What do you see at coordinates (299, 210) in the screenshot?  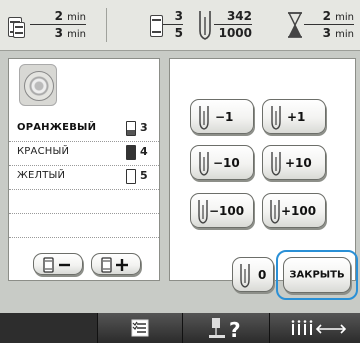 I see `stitch-step-label: +100` at bounding box center [299, 210].